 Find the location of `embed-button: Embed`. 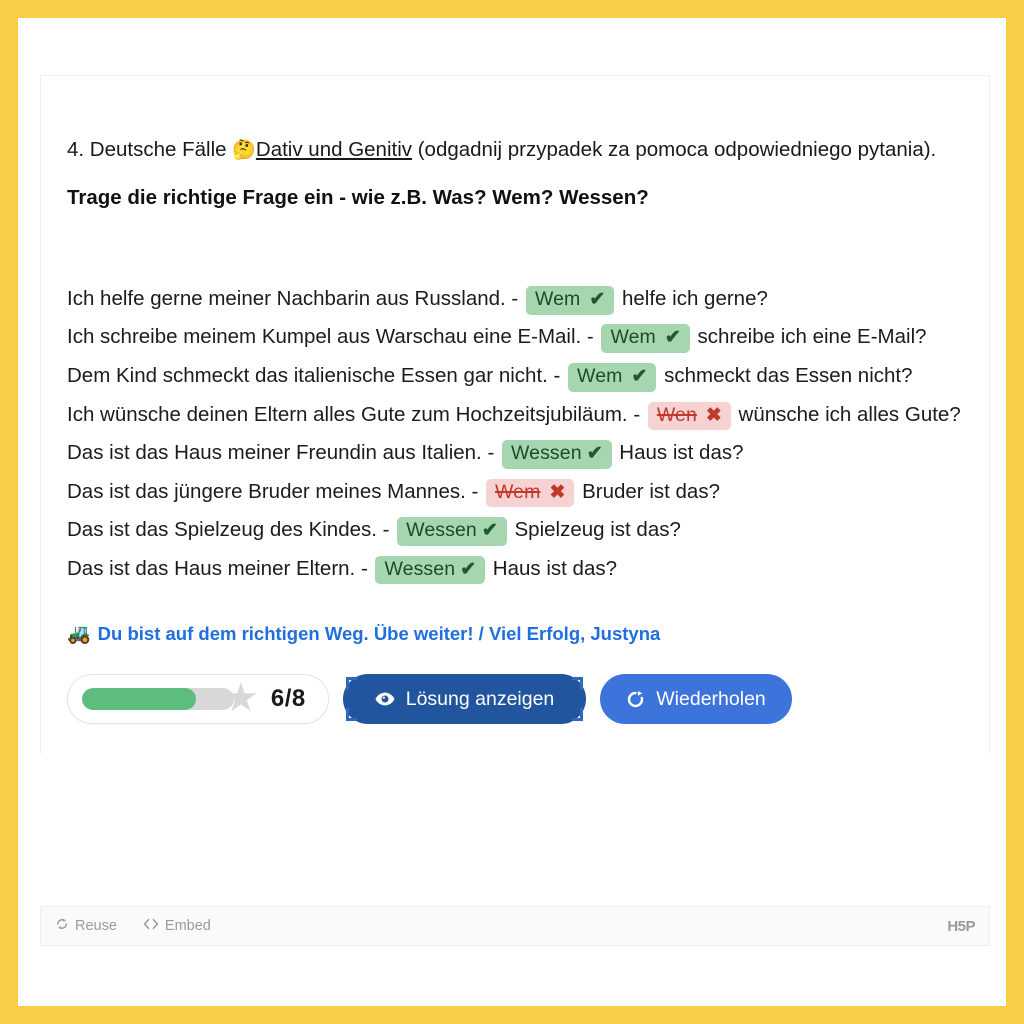

embed-button: Embed is located at coordinates (177, 926).